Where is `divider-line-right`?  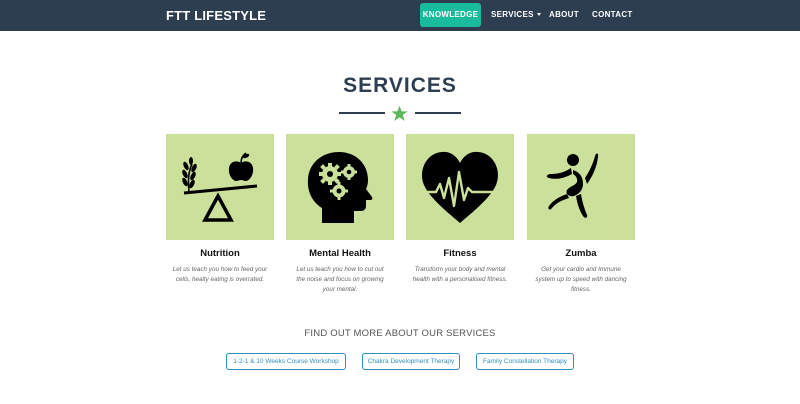
divider-line-right is located at coordinates (438, 113).